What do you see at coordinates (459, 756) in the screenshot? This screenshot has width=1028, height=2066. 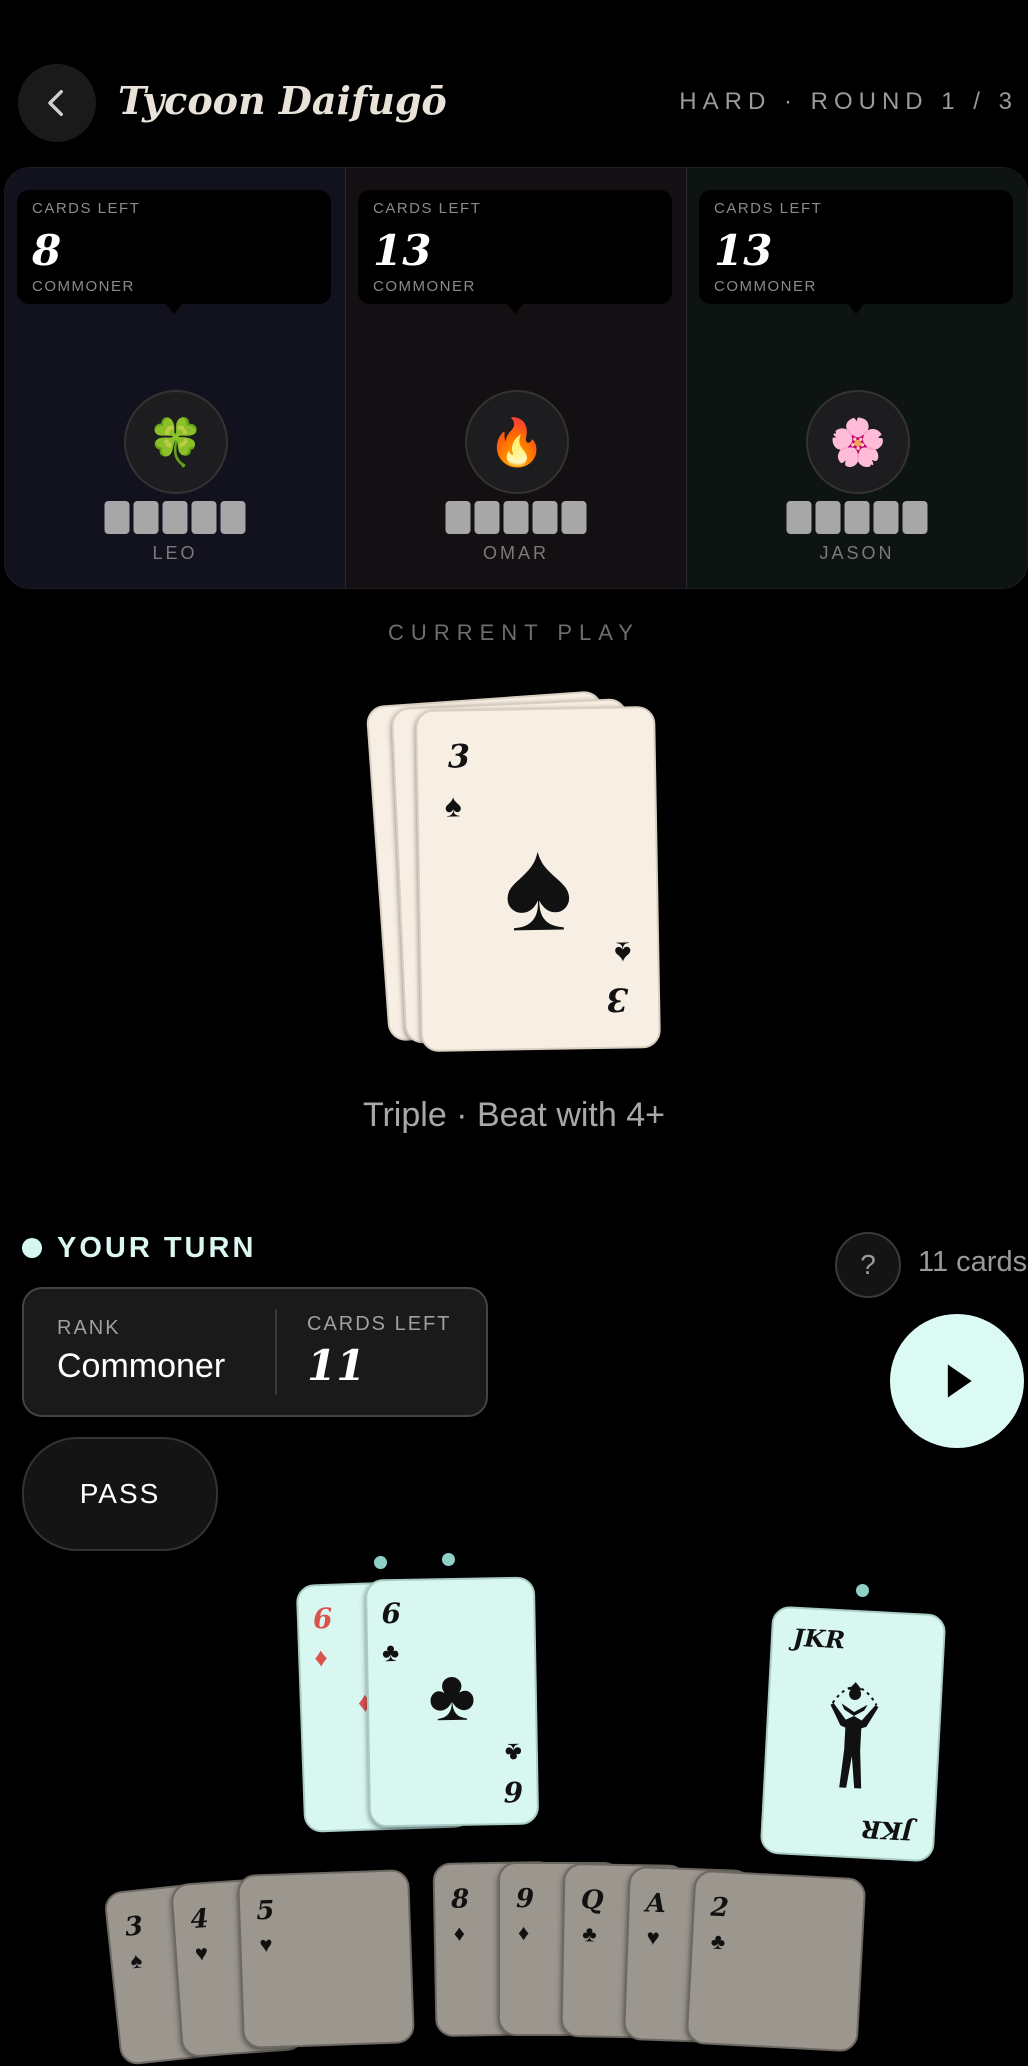 I see `card-rank-top: 3` at bounding box center [459, 756].